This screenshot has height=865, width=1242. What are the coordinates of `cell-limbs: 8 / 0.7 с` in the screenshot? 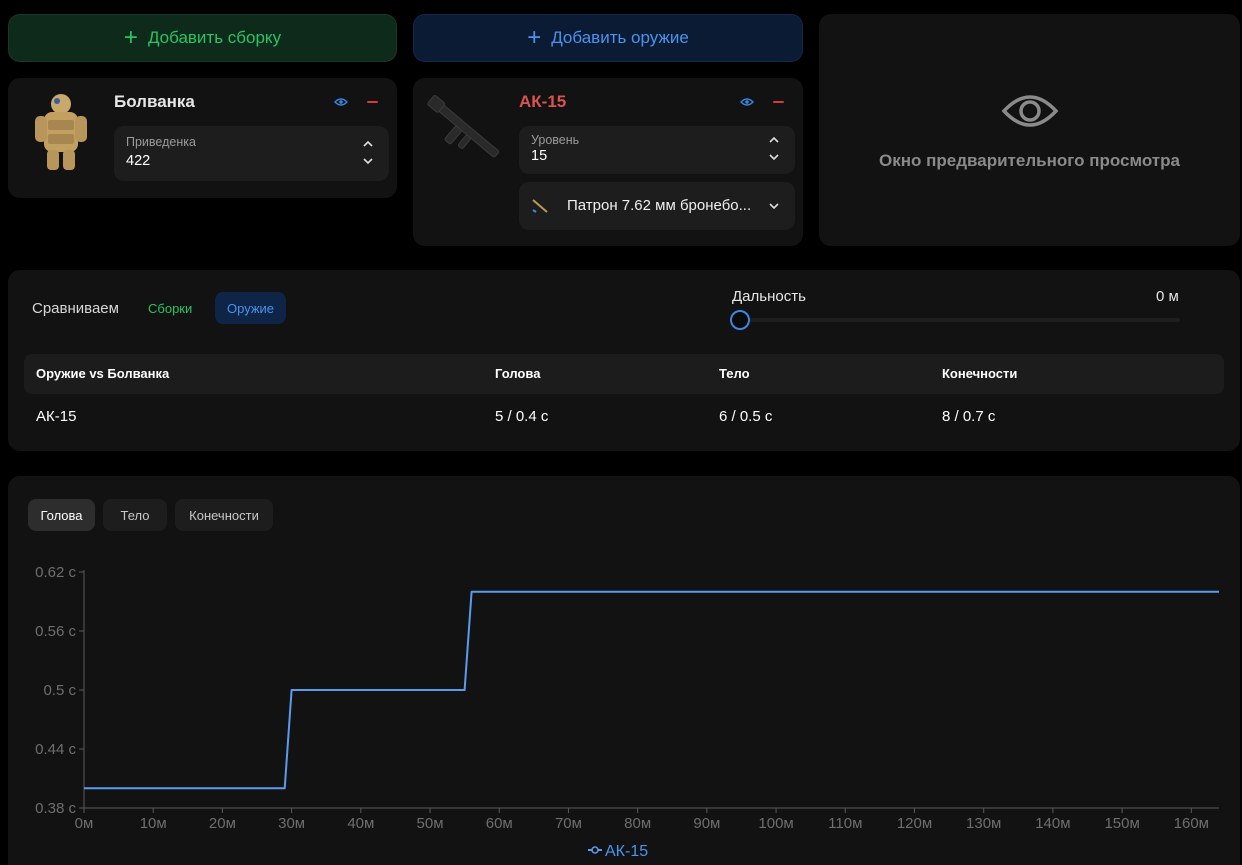 It's located at (969, 416).